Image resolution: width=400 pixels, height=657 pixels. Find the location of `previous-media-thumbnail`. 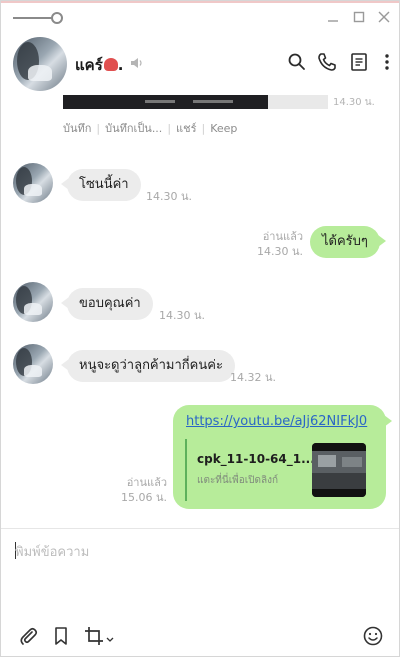

previous-media-thumbnail is located at coordinates (203, 103).